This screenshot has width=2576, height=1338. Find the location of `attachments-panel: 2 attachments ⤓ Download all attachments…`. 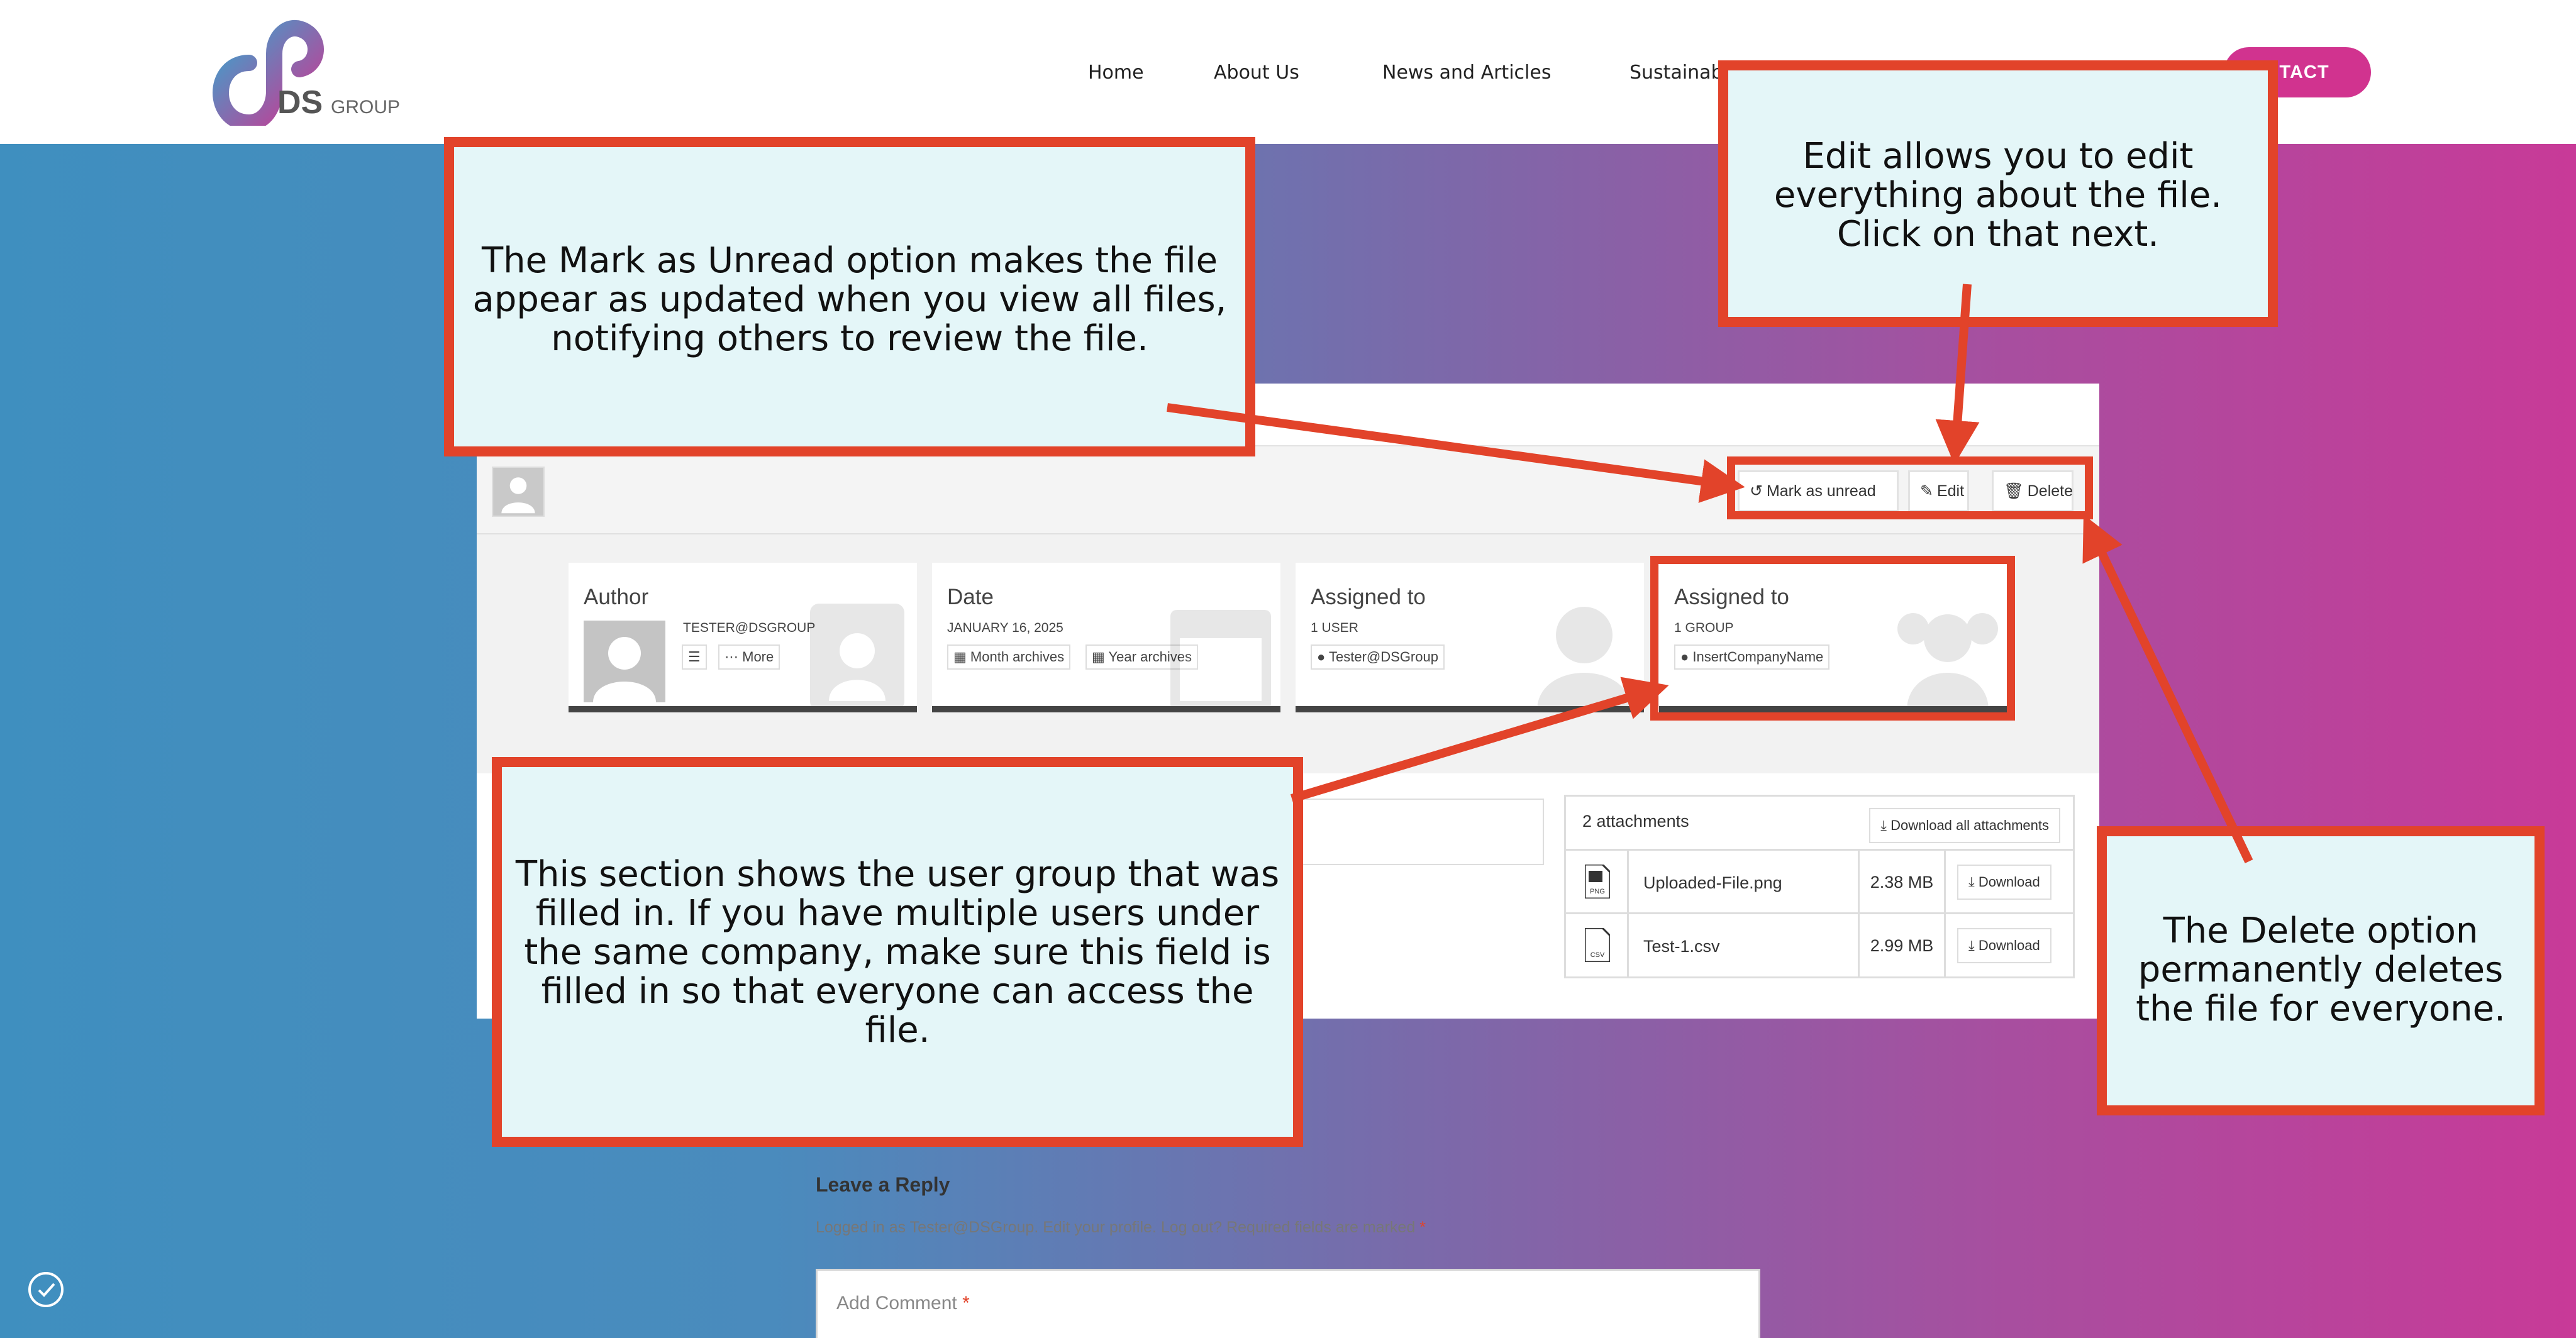

attachments-panel: 2 attachments ⤓ Download all attachments… is located at coordinates (1819, 887).